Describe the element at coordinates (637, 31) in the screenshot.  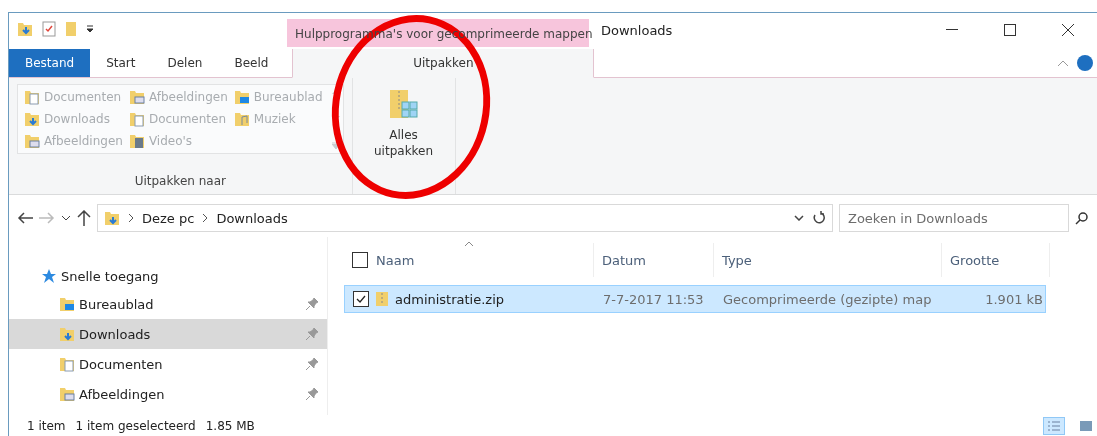
I see `window-title: Downloads` at that location.